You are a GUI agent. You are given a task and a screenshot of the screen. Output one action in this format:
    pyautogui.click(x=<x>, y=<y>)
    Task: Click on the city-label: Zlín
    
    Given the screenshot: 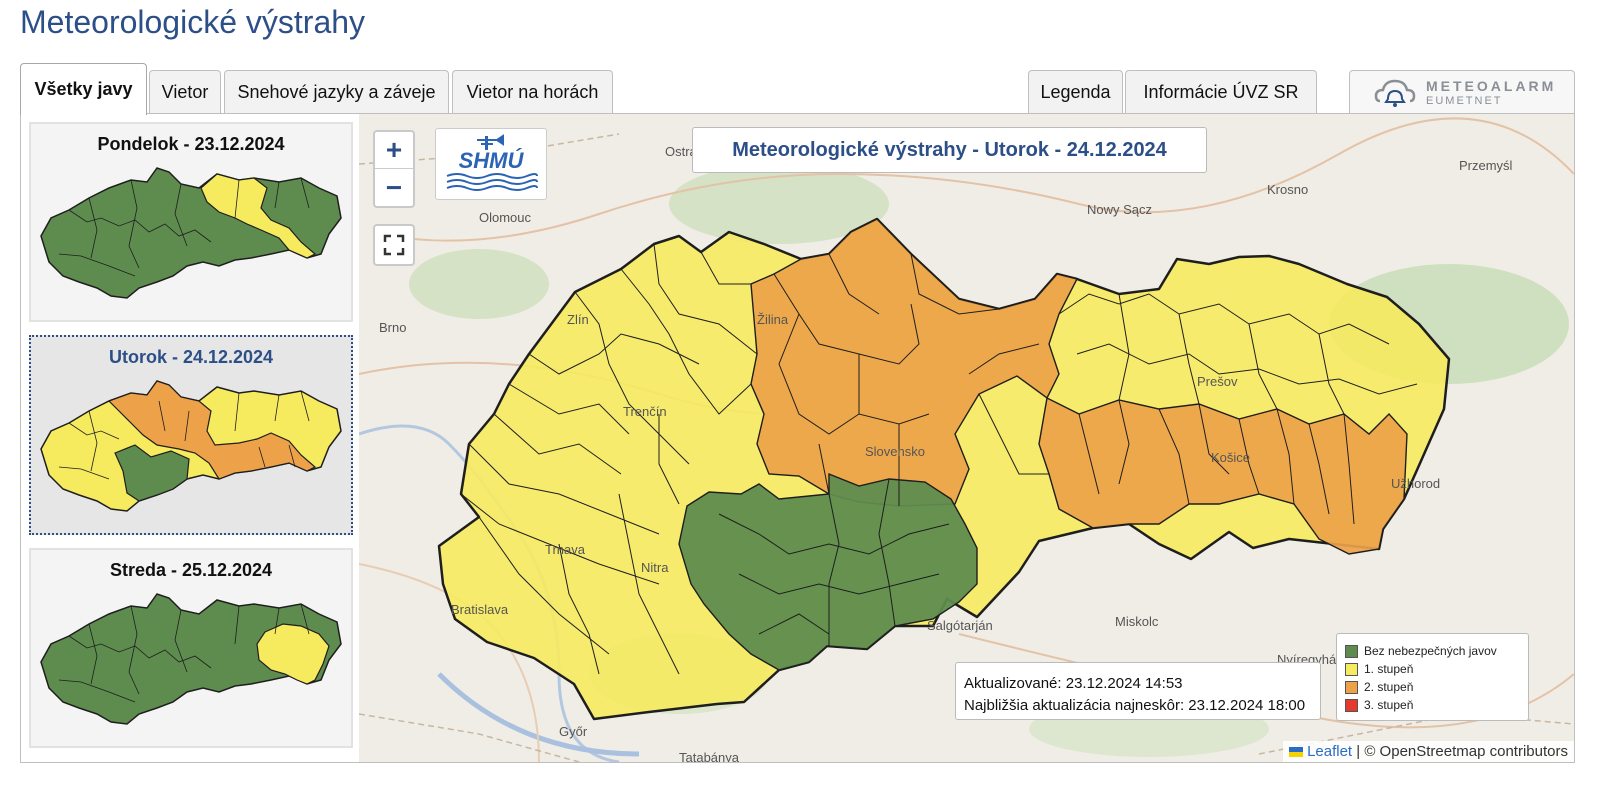 What is the action you would take?
    pyautogui.click(x=578, y=319)
    